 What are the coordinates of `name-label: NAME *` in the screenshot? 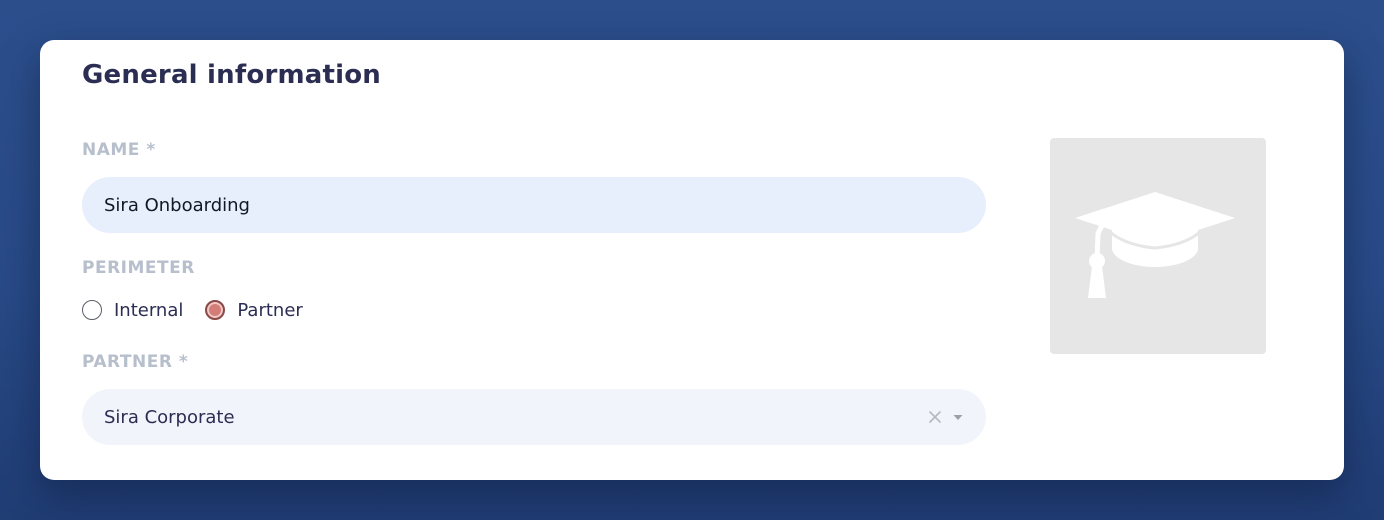 It's located at (119, 150).